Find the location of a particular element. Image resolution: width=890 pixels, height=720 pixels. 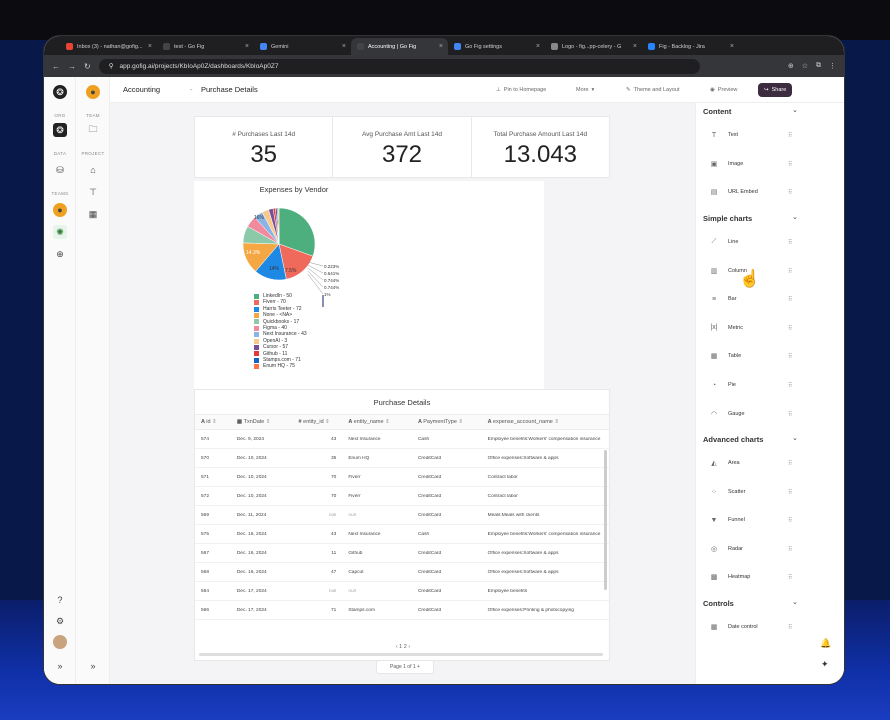

widget-item-date-control: ▦ Date control is located at coordinates (750, 627).